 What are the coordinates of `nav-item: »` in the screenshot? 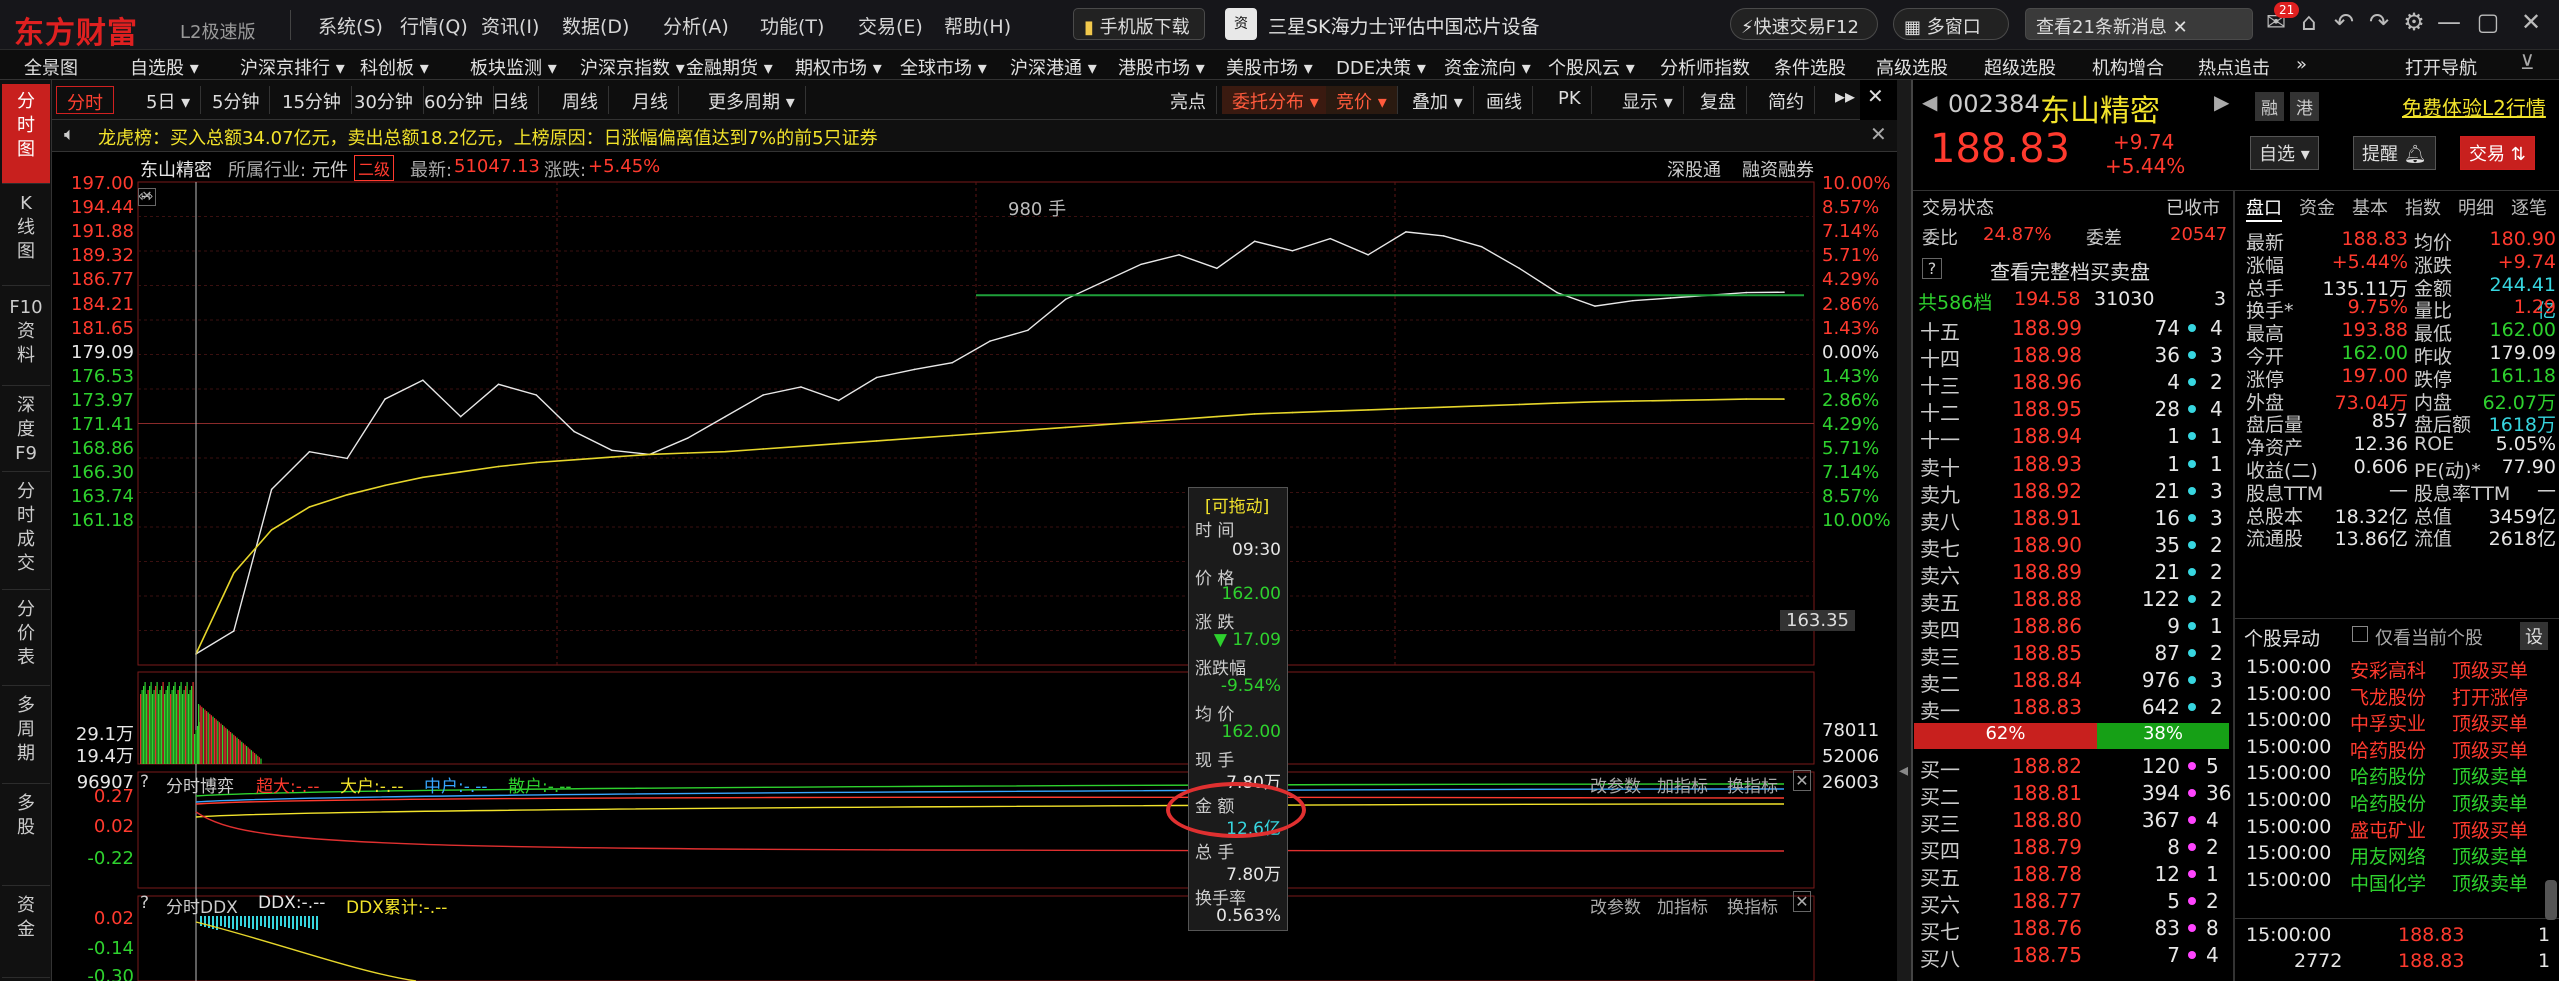 It's located at (2301, 64).